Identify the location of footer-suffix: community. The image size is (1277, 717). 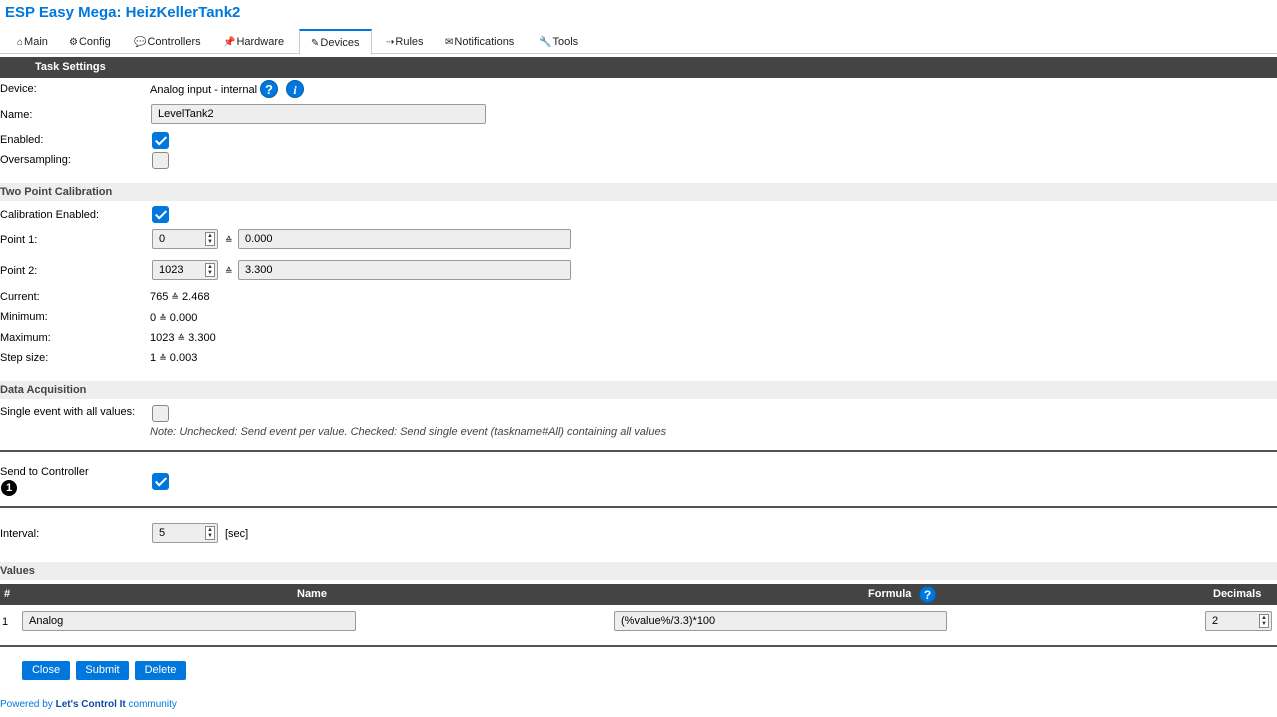
(151, 704).